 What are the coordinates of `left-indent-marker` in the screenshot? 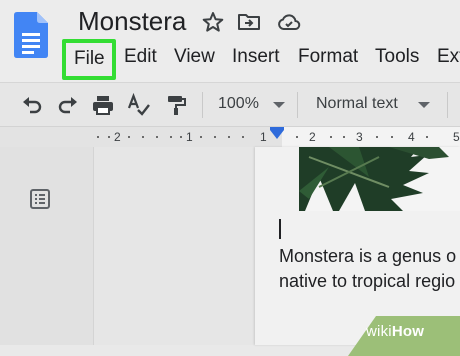 It's located at (277, 134).